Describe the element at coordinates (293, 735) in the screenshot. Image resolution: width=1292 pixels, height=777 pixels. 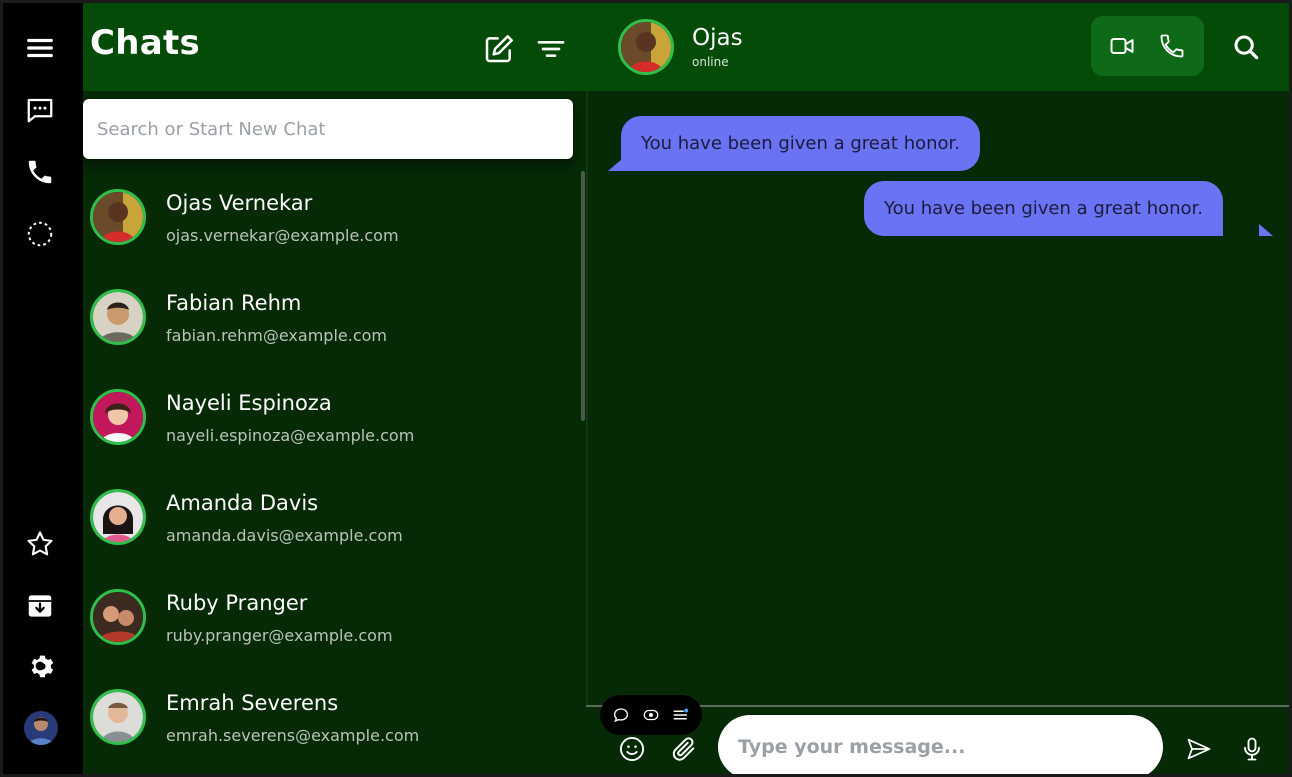
I see `contact-email: emrah.severens@example.com` at that location.